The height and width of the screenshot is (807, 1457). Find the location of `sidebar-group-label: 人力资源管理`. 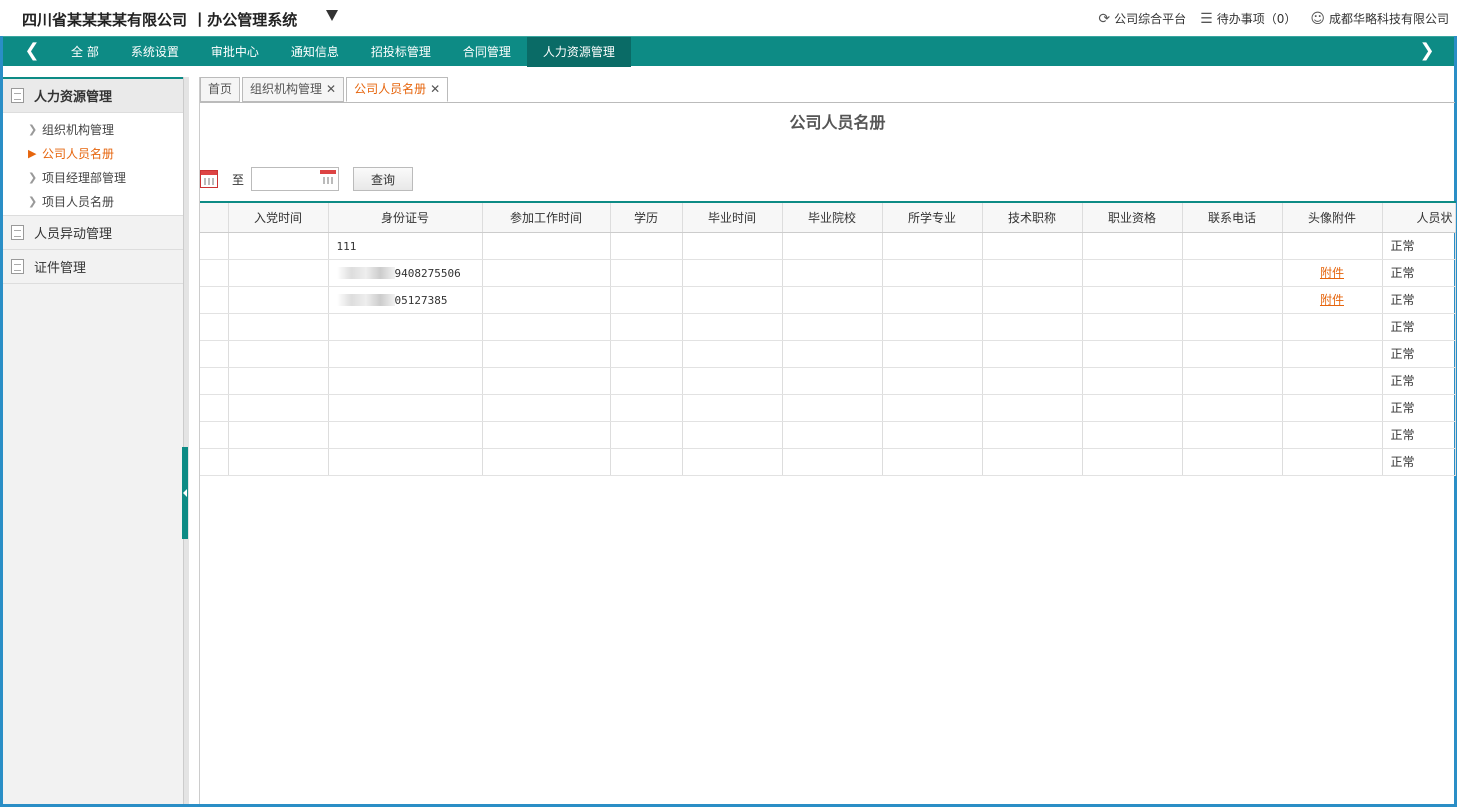

sidebar-group-label: 人力资源管理 is located at coordinates (73, 97).